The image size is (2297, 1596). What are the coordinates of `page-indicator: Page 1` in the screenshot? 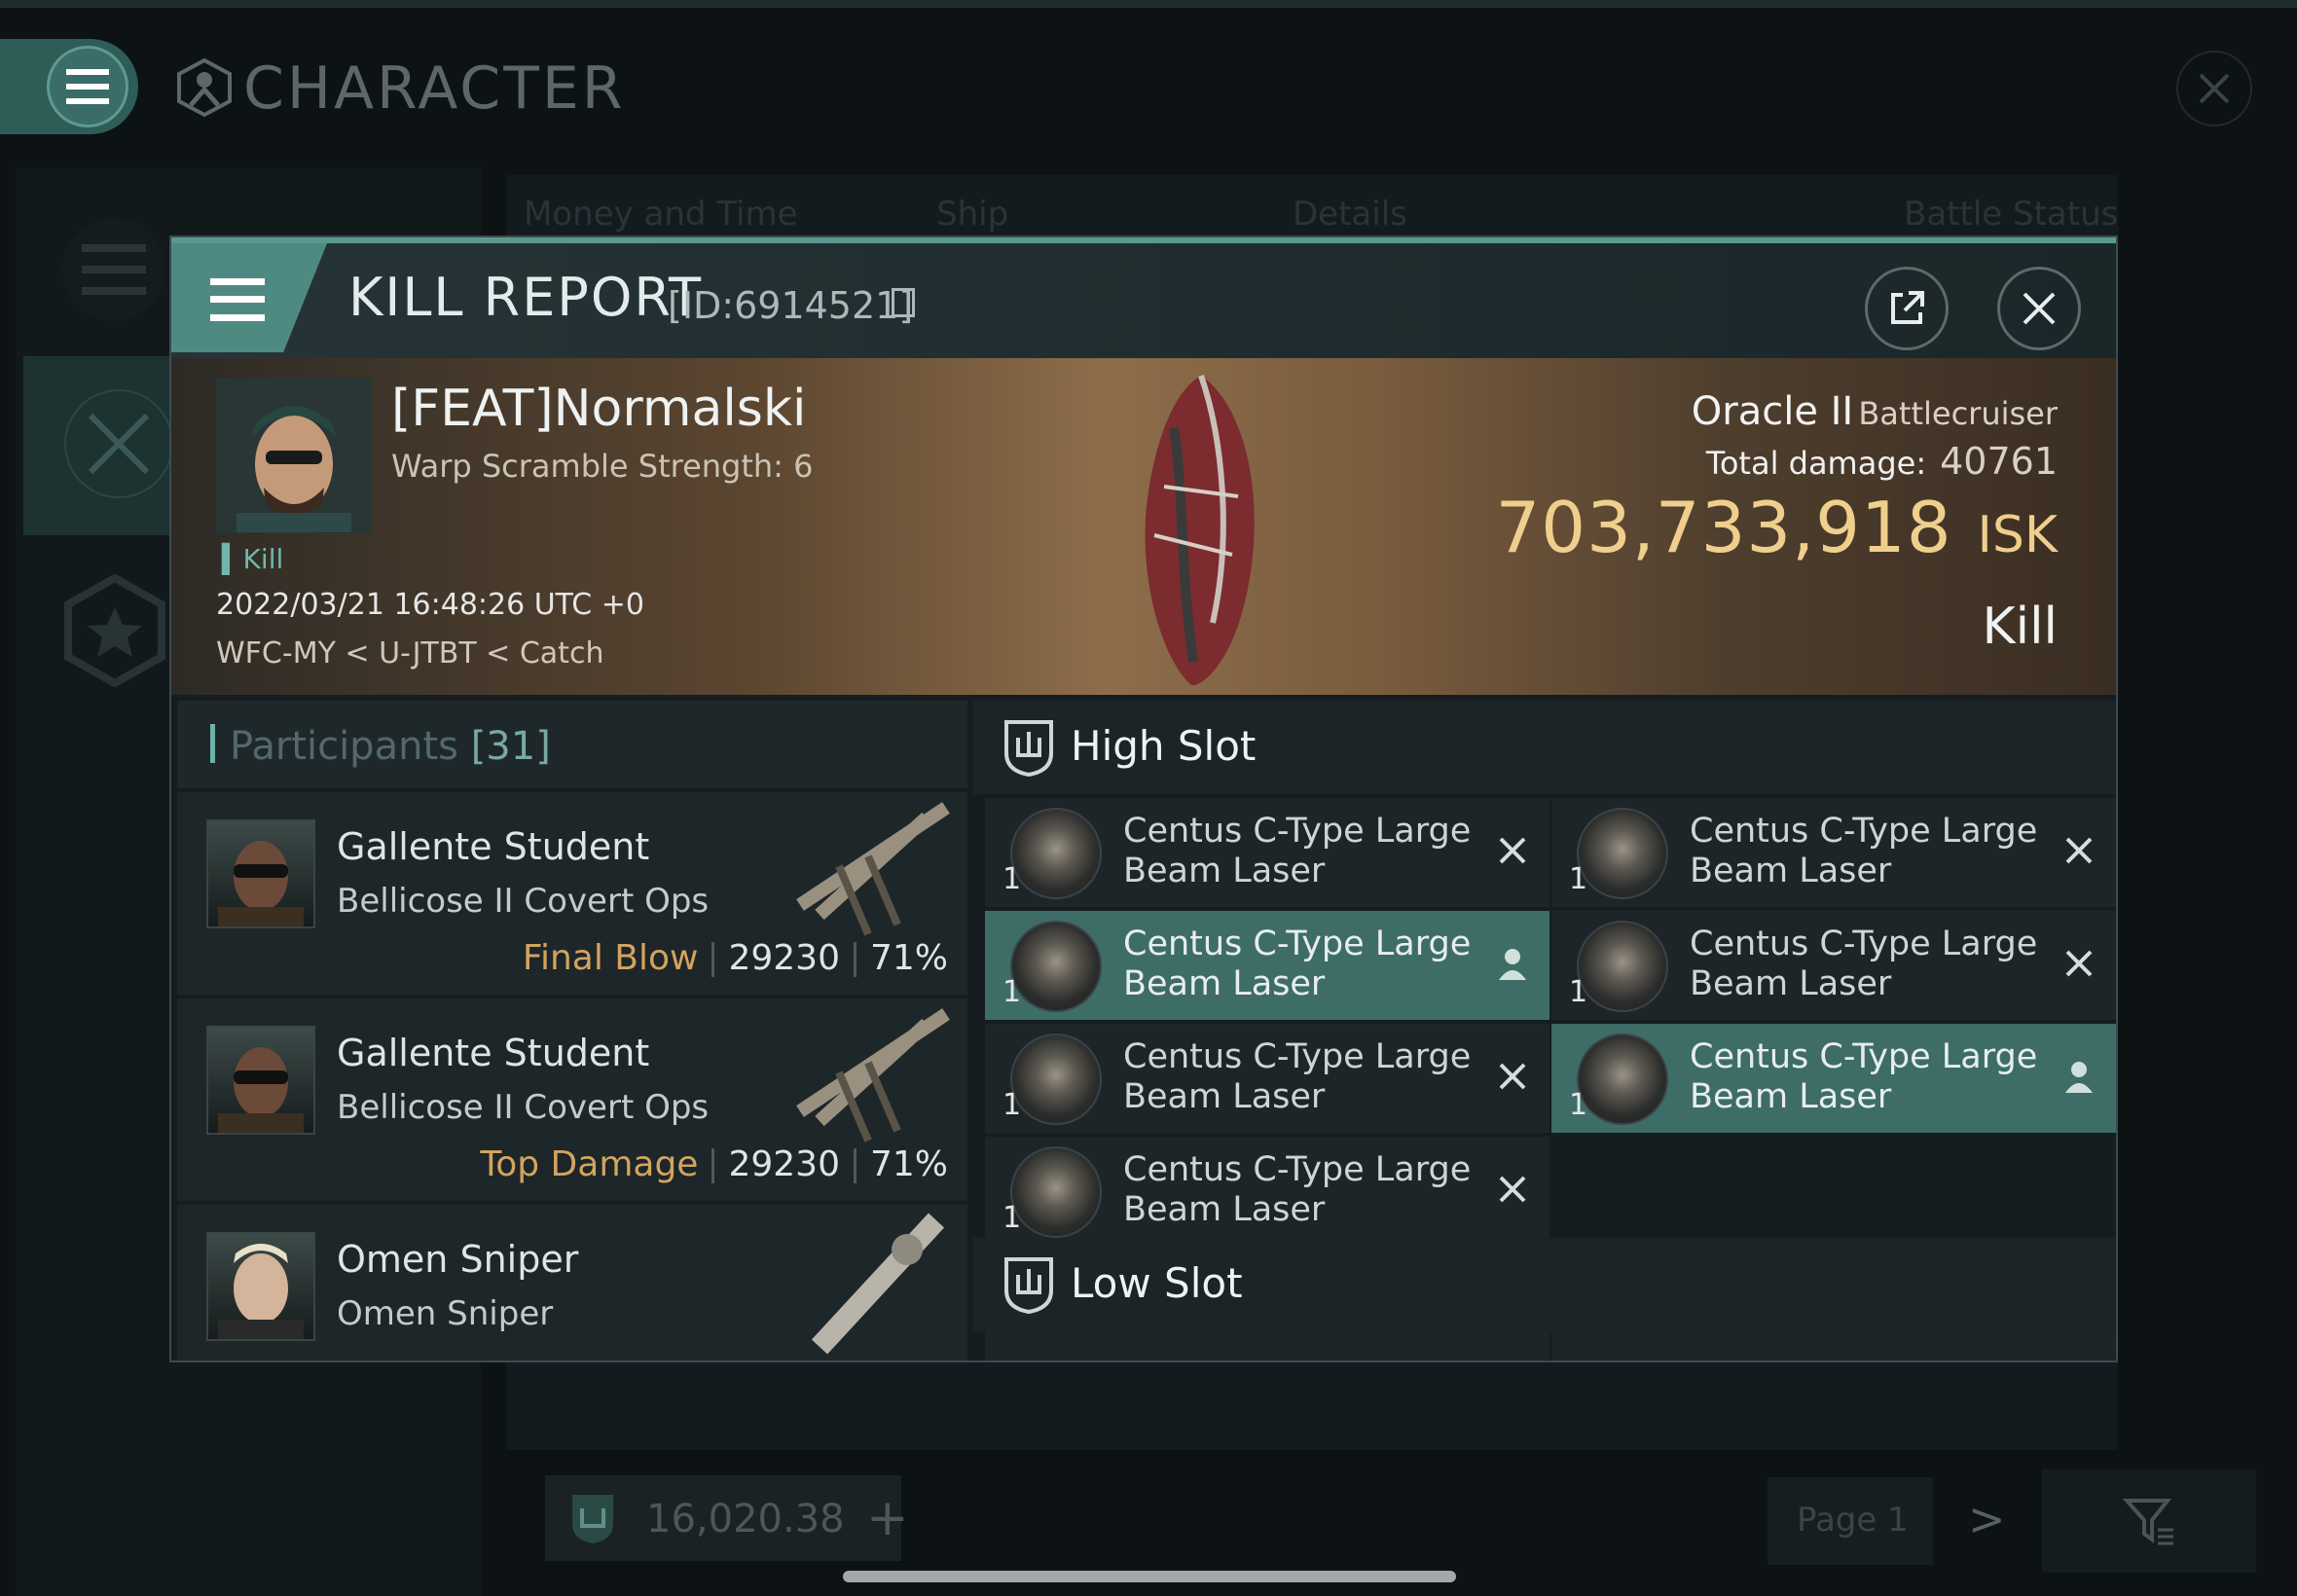 It's located at (1853, 1520).